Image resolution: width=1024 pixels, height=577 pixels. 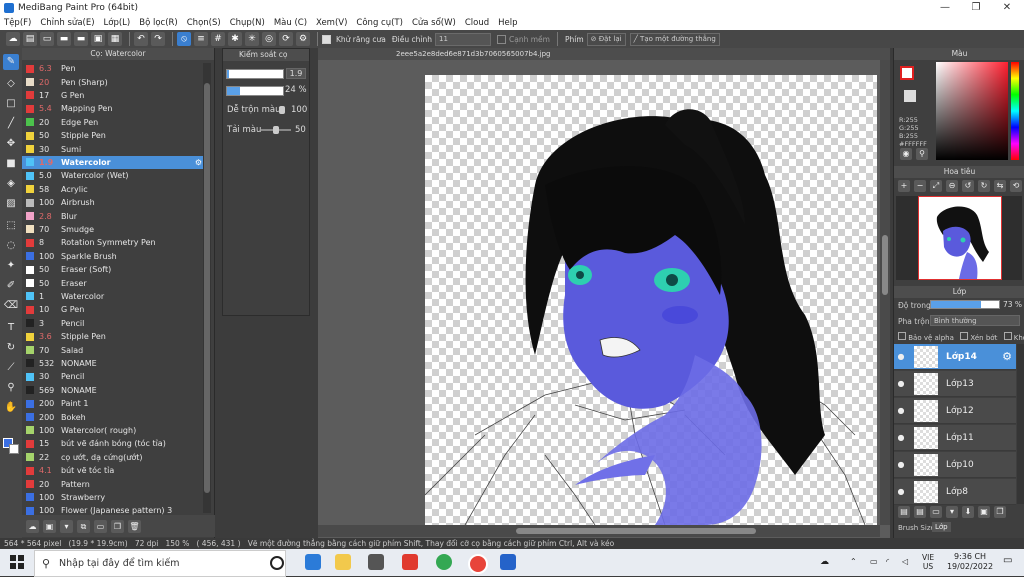 What do you see at coordinates (11, 62) in the screenshot?
I see `brush-tool-icon: ✎` at bounding box center [11, 62].